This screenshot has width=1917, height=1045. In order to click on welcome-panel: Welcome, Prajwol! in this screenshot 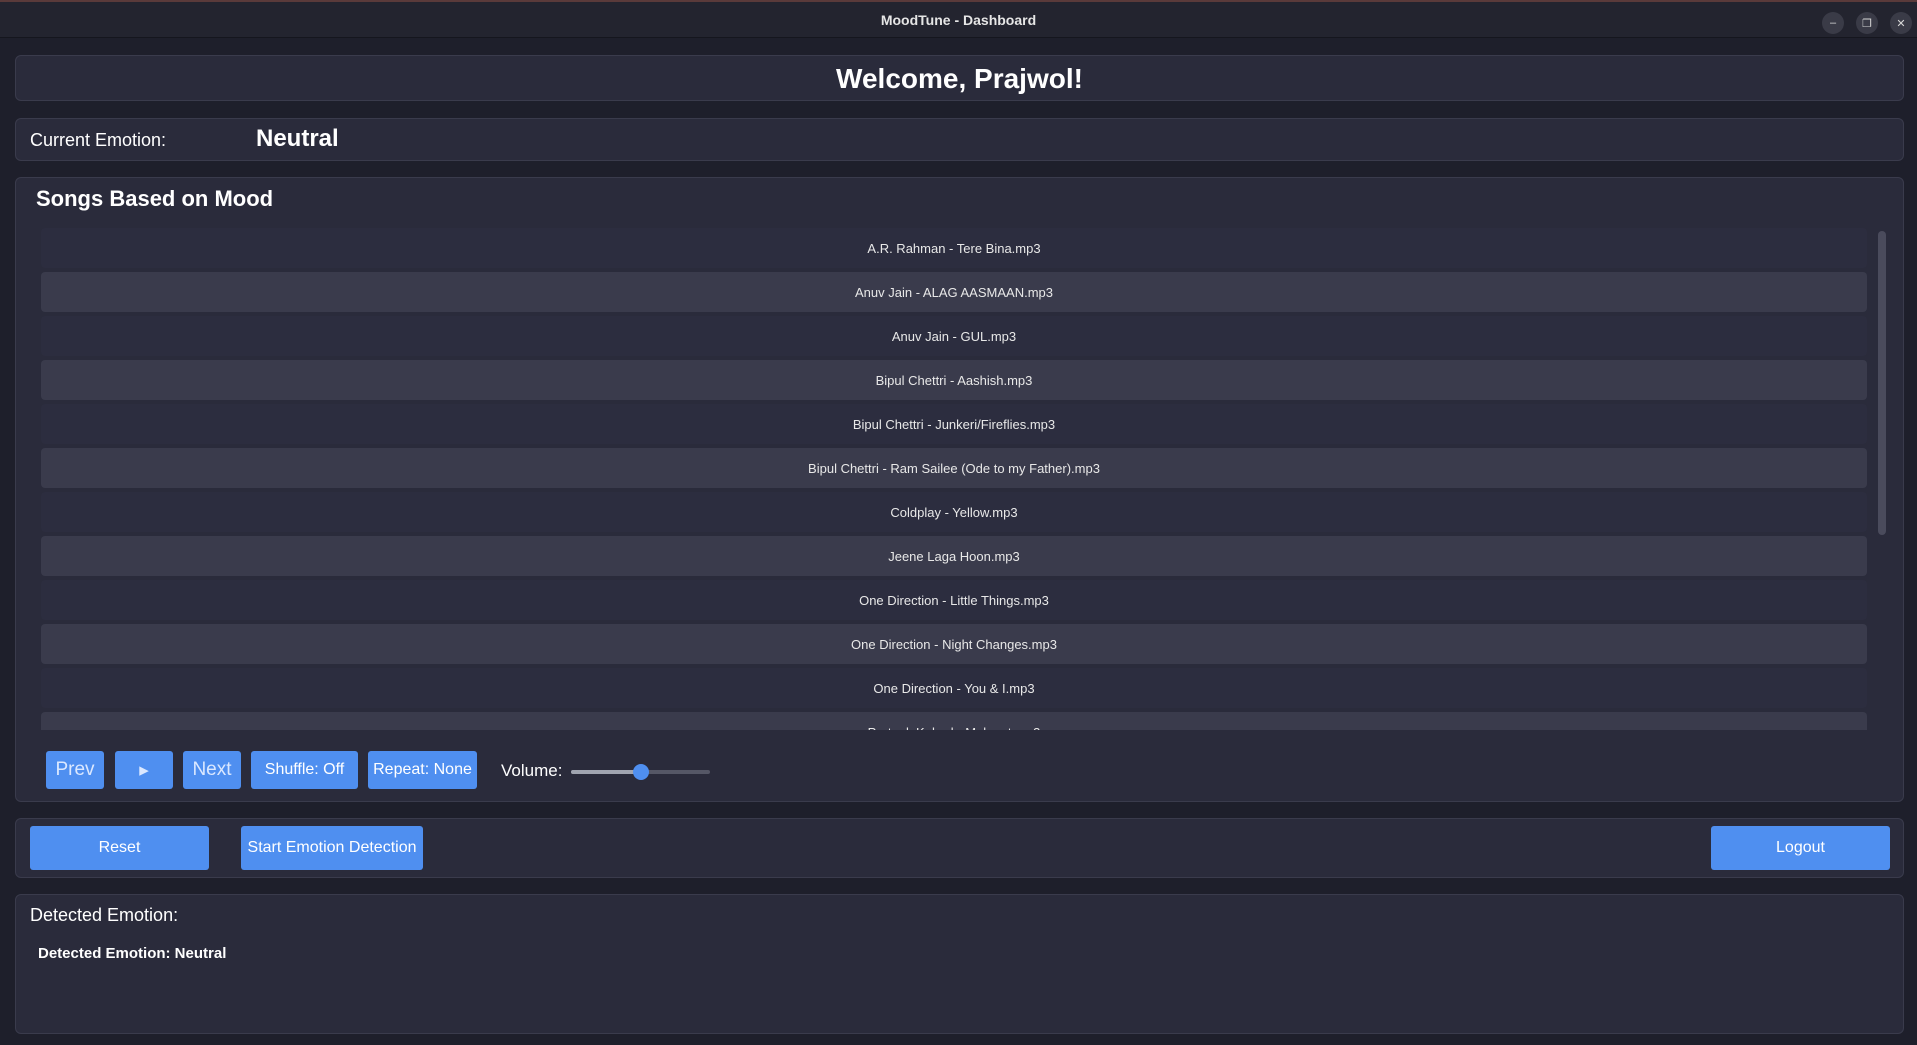, I will do `click(959, 78)`.